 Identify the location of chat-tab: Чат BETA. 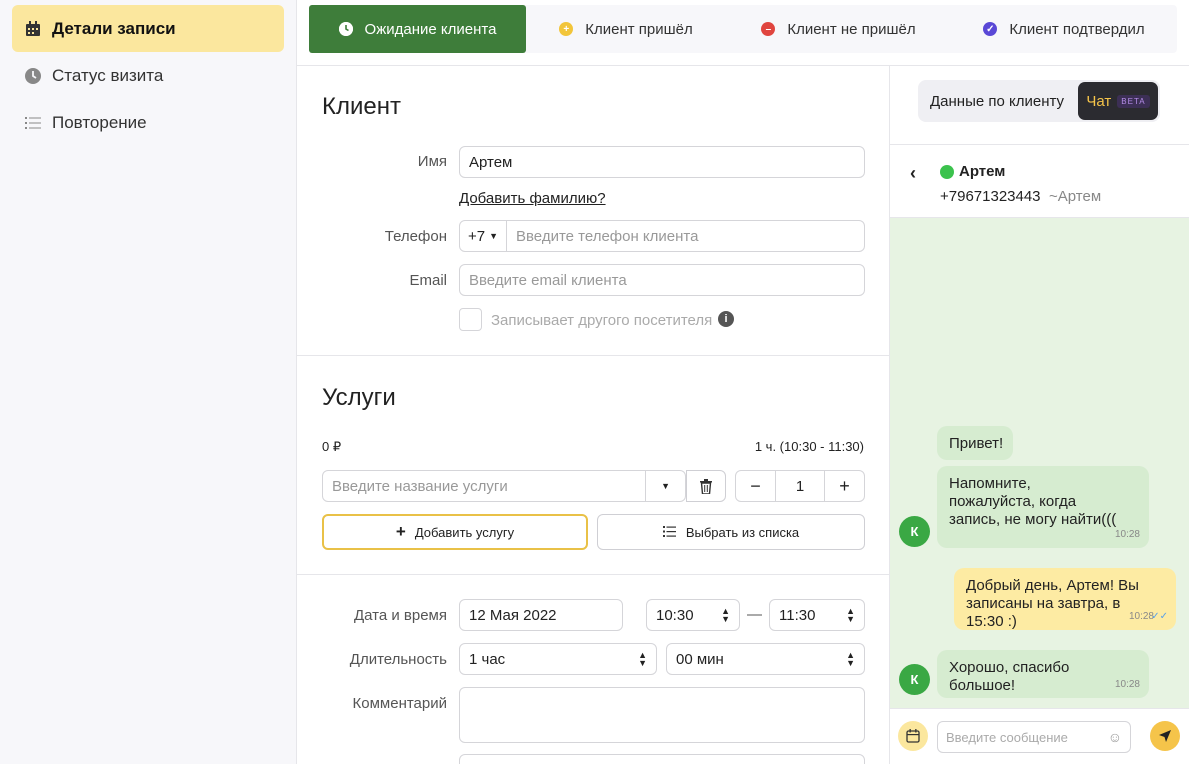
(1118, 101).